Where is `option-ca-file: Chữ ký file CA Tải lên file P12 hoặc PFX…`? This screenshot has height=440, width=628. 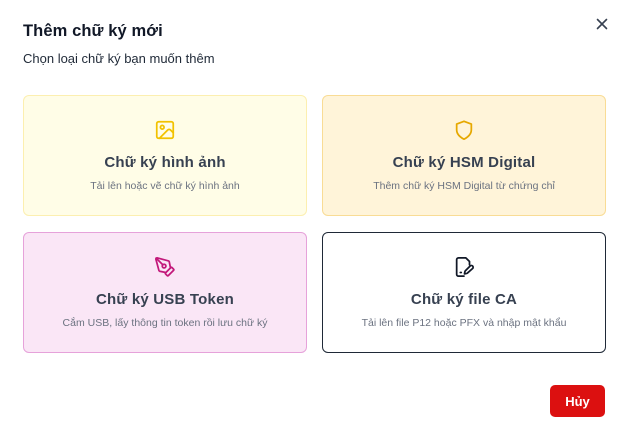 option-ca-file: Chữ ký file CA Tải lên file P12 hoặc PFX… is located at coordinates (464, 292).